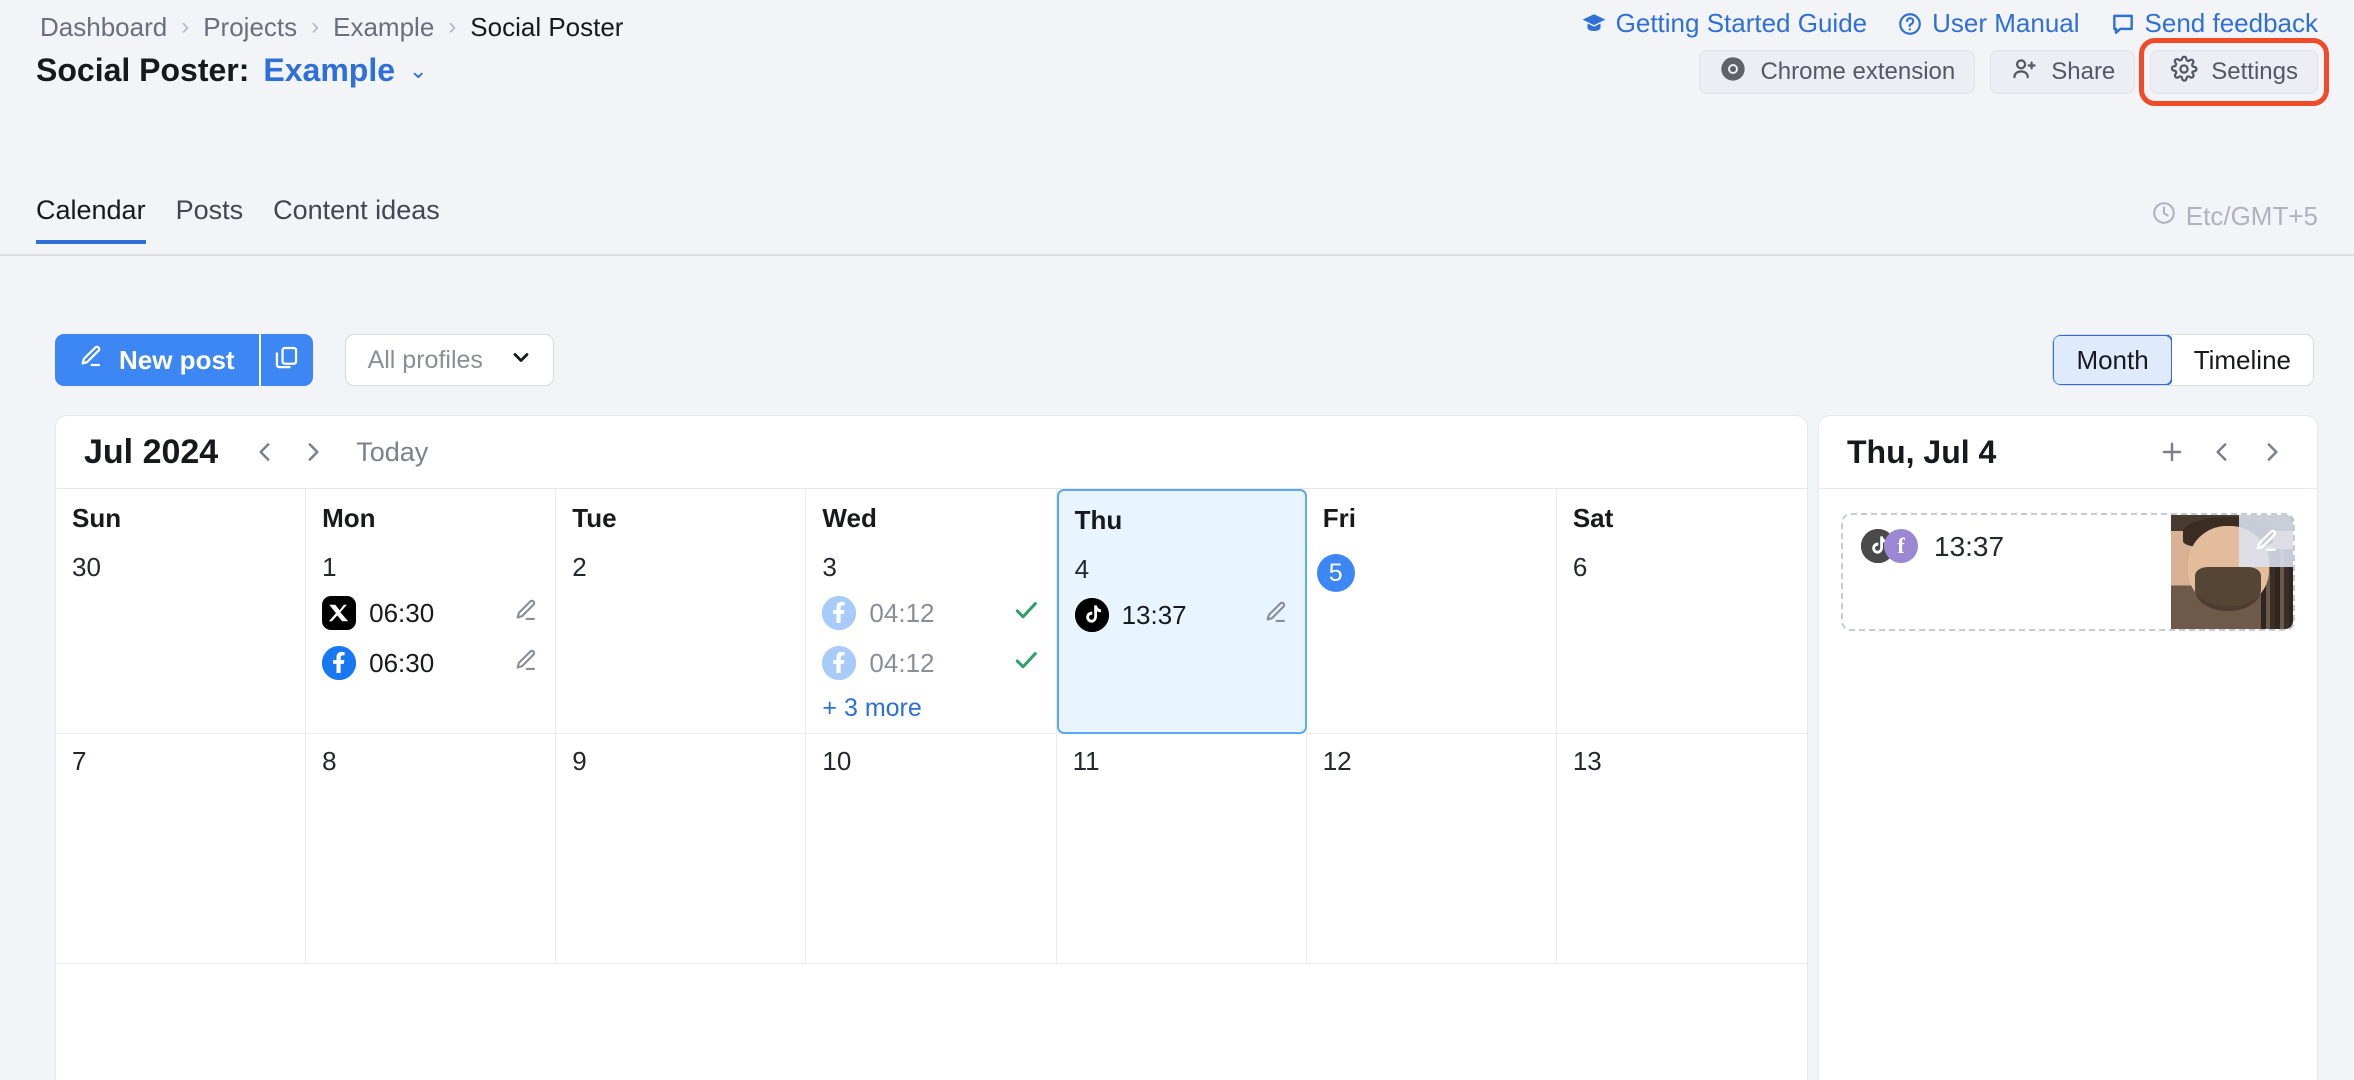 This screenshot has width=2354, height=1080. Describe the element at coordinates (579, 761) in the screenshot. I see `day-number: 9` at that location.